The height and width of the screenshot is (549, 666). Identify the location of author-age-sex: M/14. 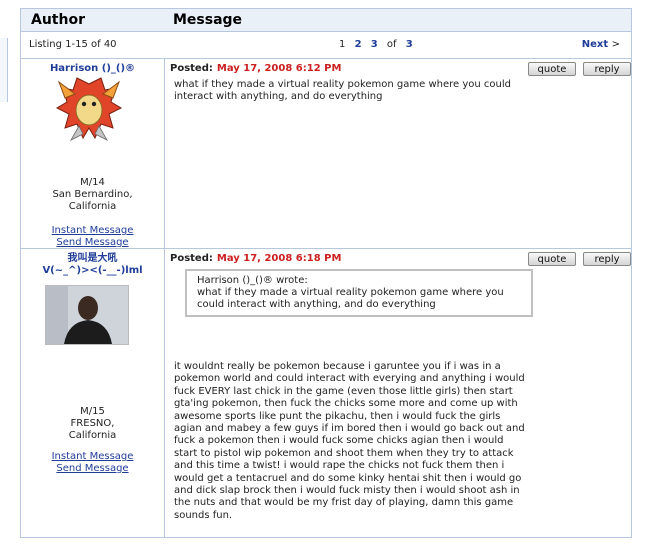
(92, 182).